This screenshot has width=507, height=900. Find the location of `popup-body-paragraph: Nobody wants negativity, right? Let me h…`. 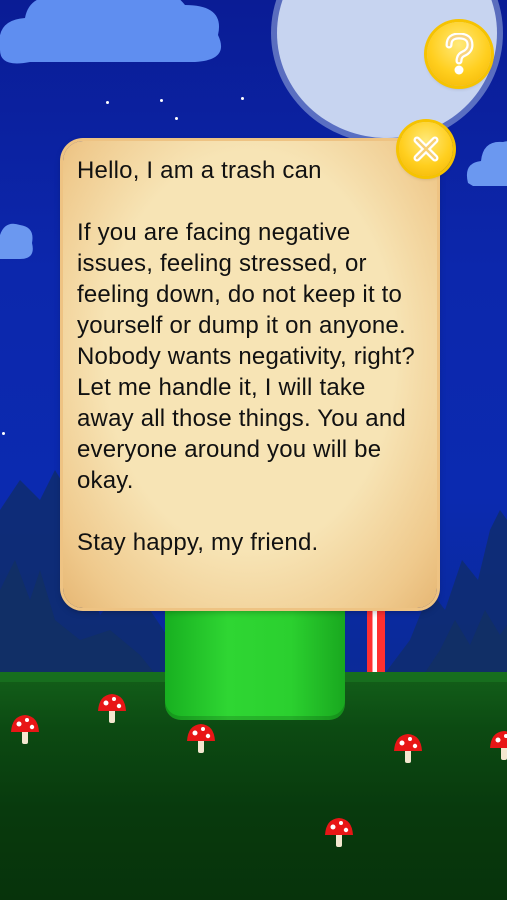

popup-body-paragraph: Nobody wants negativity, right? Let me h… is located at coordinates (246, 418).